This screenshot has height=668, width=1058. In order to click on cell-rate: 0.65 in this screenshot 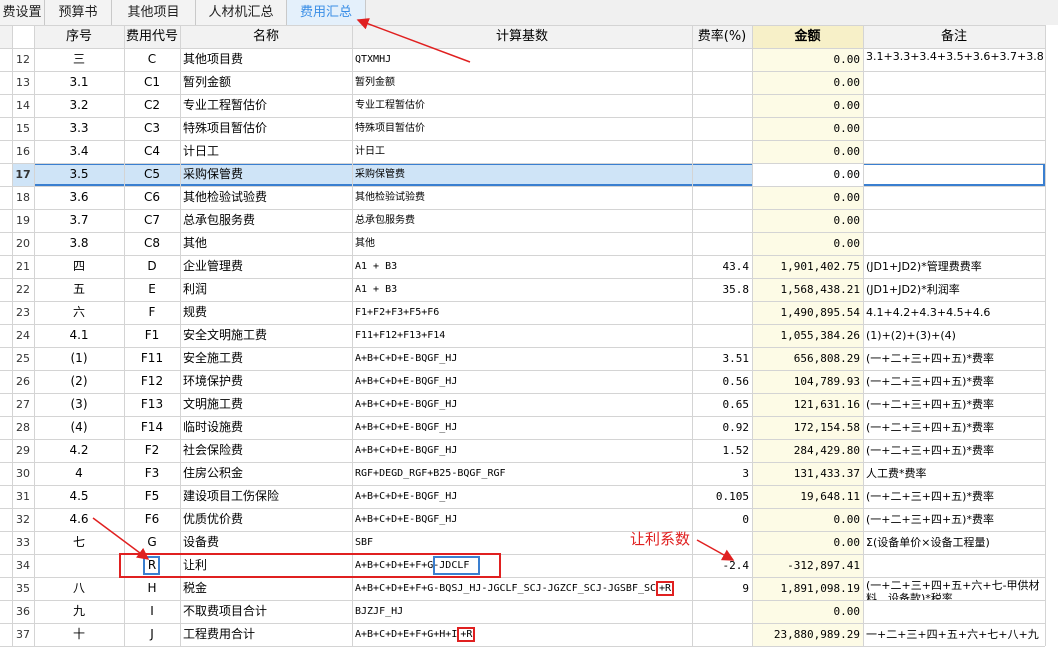, I will do `click(722, 404)`.